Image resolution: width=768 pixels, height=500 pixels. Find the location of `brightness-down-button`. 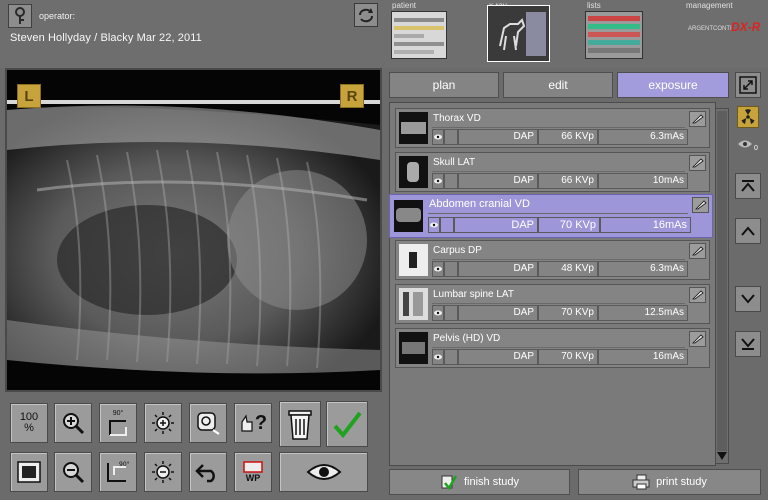

brightness-down-button is located at coordinates (163, 472).